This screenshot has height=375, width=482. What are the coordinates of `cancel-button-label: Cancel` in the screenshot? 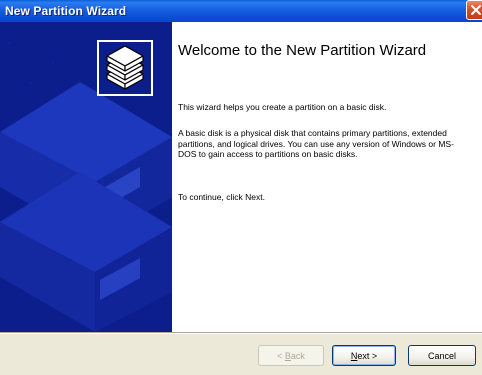 It's located at (441, 355).